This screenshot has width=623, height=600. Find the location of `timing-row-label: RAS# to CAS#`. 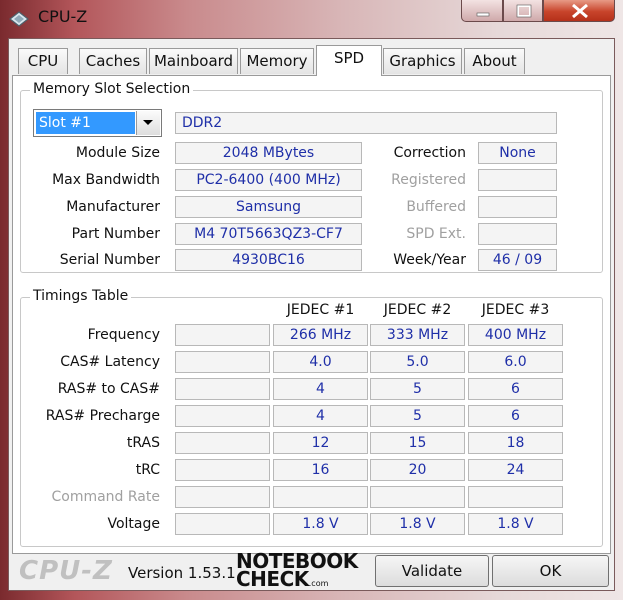

timing-row-label: RAS# to CAS# is located at coordinates (108, 389).